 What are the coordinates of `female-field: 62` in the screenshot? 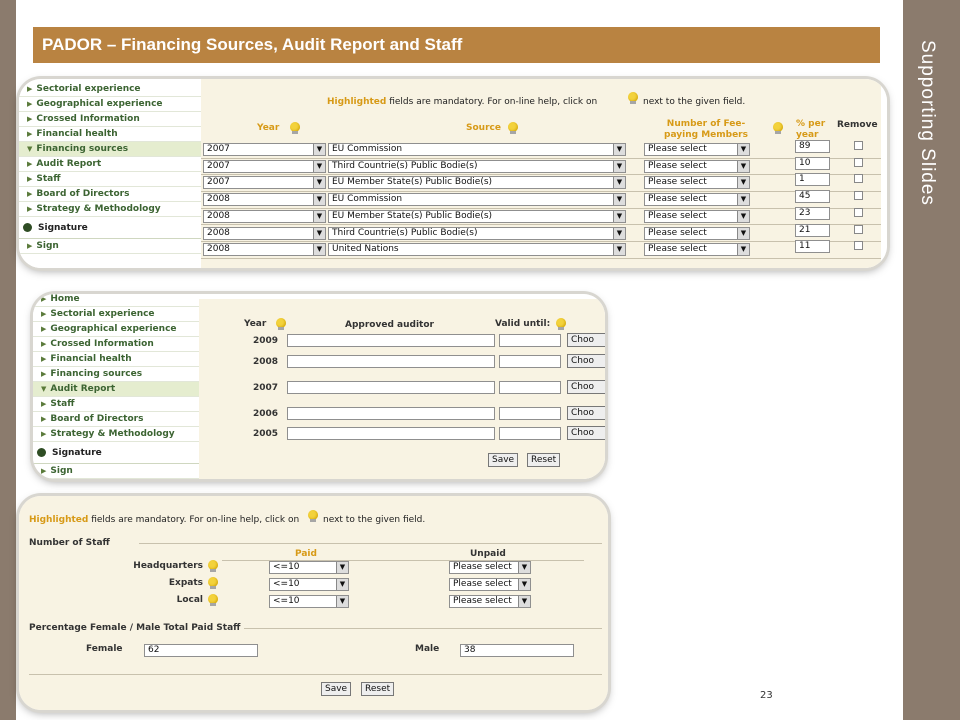 It's located at (201, 650).